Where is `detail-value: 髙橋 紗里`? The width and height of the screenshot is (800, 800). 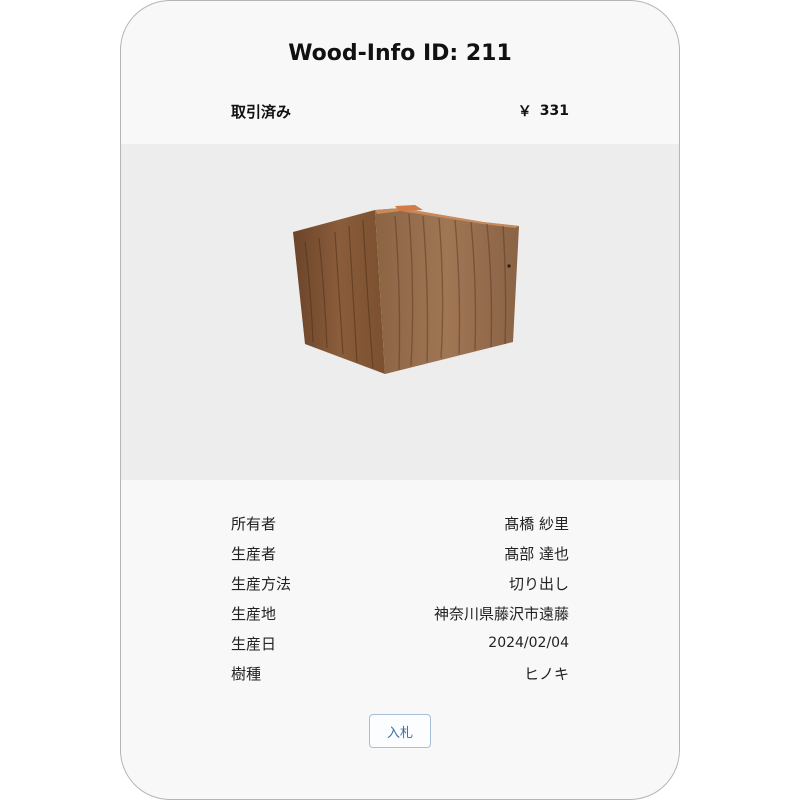 detail-value: 髙橋 紗里 is located at coordinates (536, 523).